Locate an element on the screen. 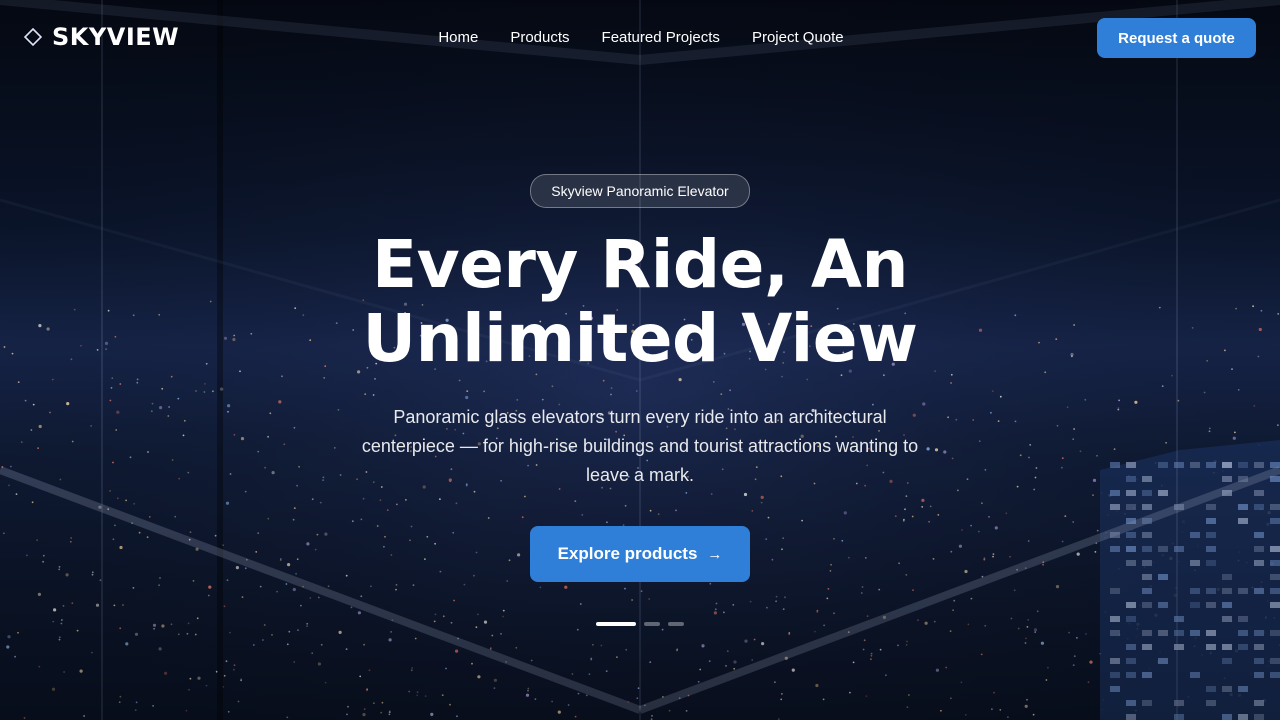 This screenshot has width=1280, height=720. nav-link-project-quote: Project Quote is located at coordinates (798, 38).